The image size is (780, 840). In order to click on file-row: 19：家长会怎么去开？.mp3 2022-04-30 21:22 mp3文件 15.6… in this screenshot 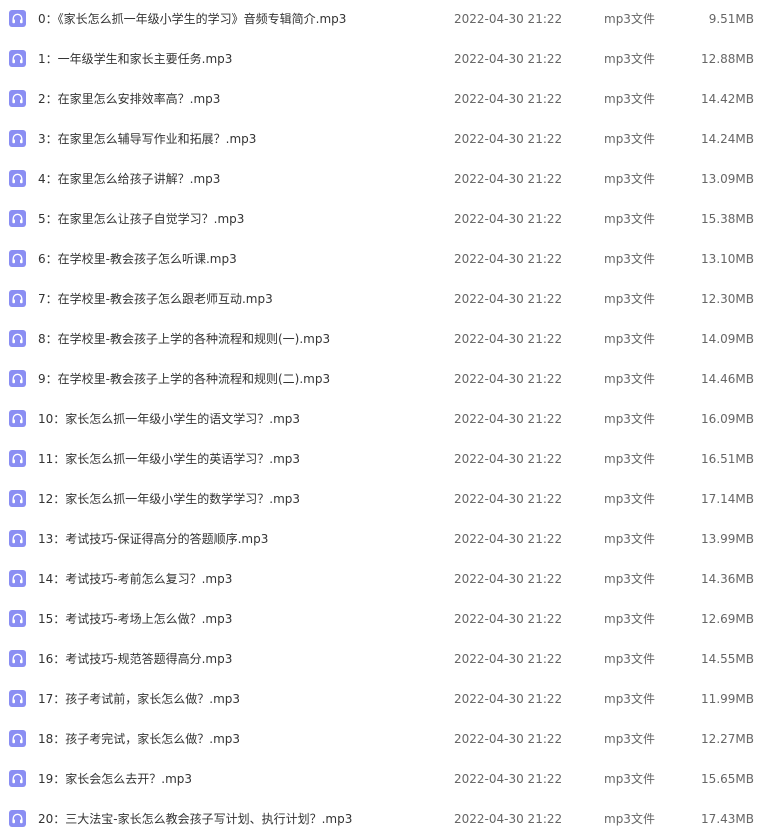, I will do `click(390, 780)`.